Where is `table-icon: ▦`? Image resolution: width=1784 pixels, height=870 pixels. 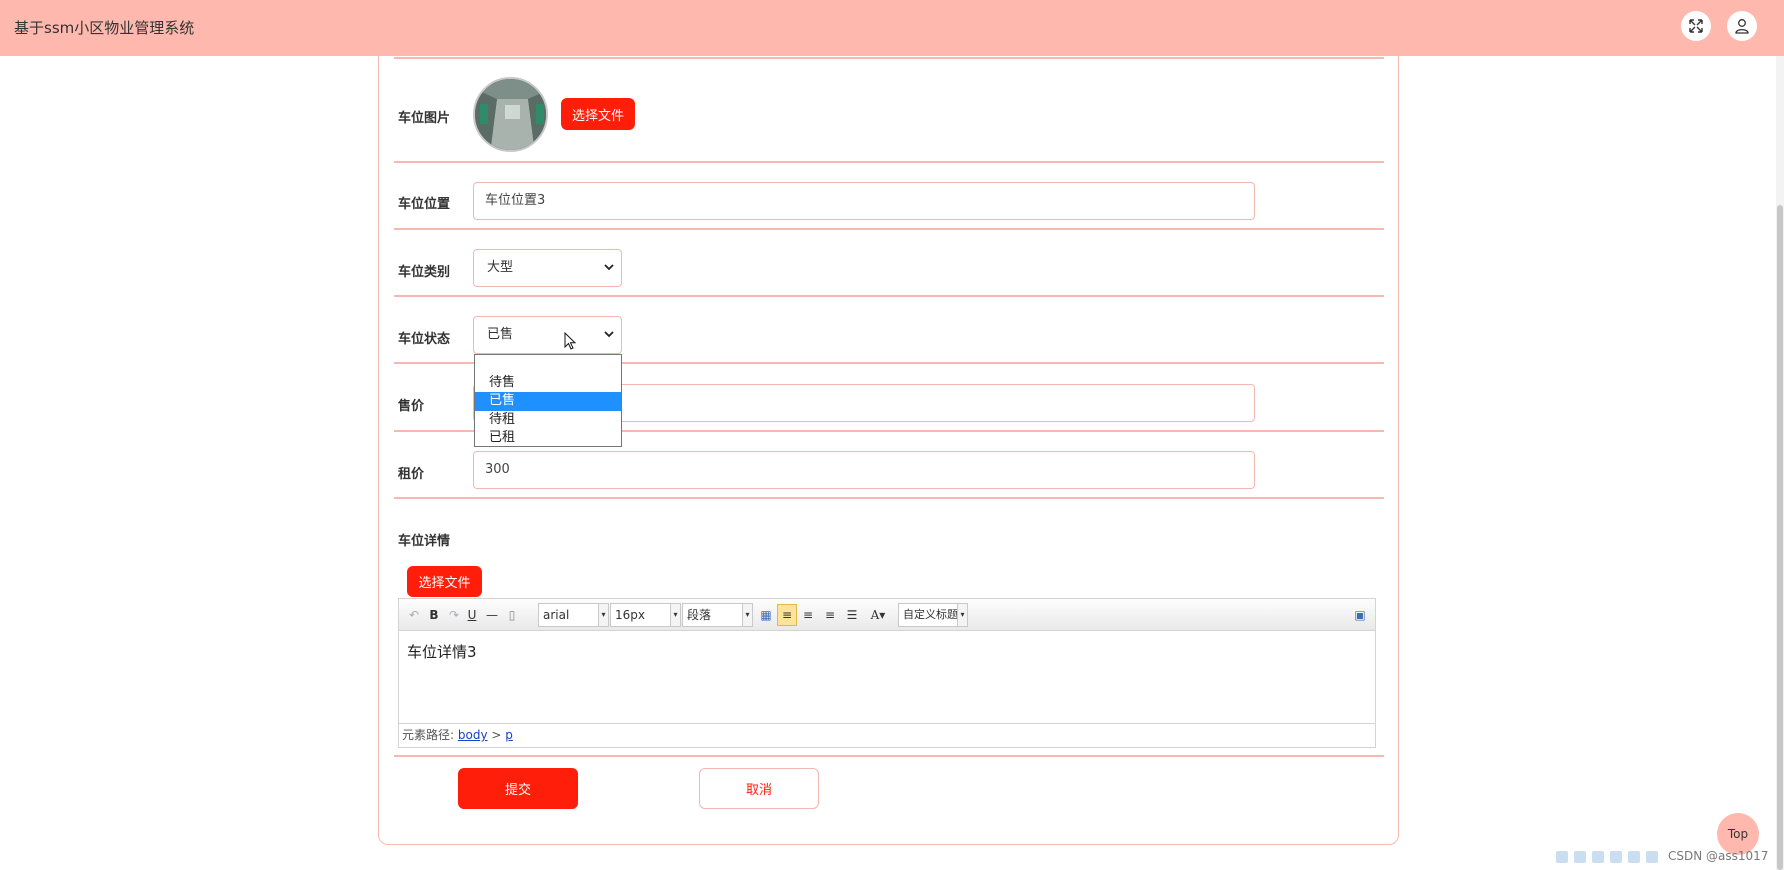 table-icon: ▦ is located at coordinates (766, 615).